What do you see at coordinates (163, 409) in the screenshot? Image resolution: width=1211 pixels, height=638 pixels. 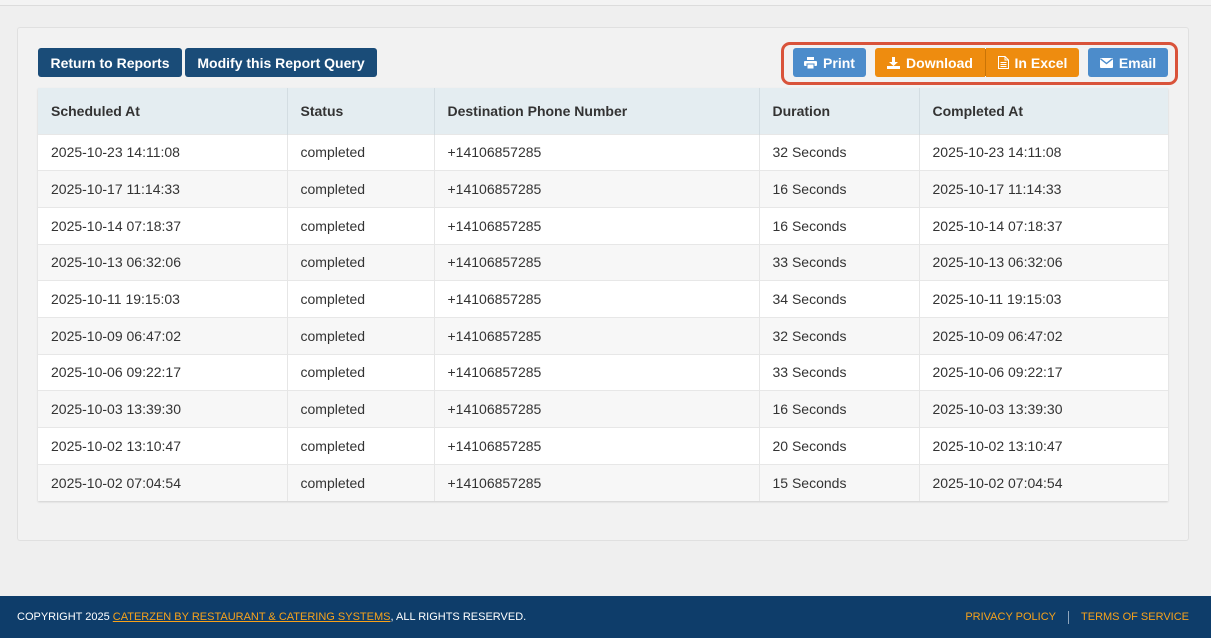 I see `cell-scheduled-at: 2025-10-03 13:39:30` at bounding box center [163, 409].